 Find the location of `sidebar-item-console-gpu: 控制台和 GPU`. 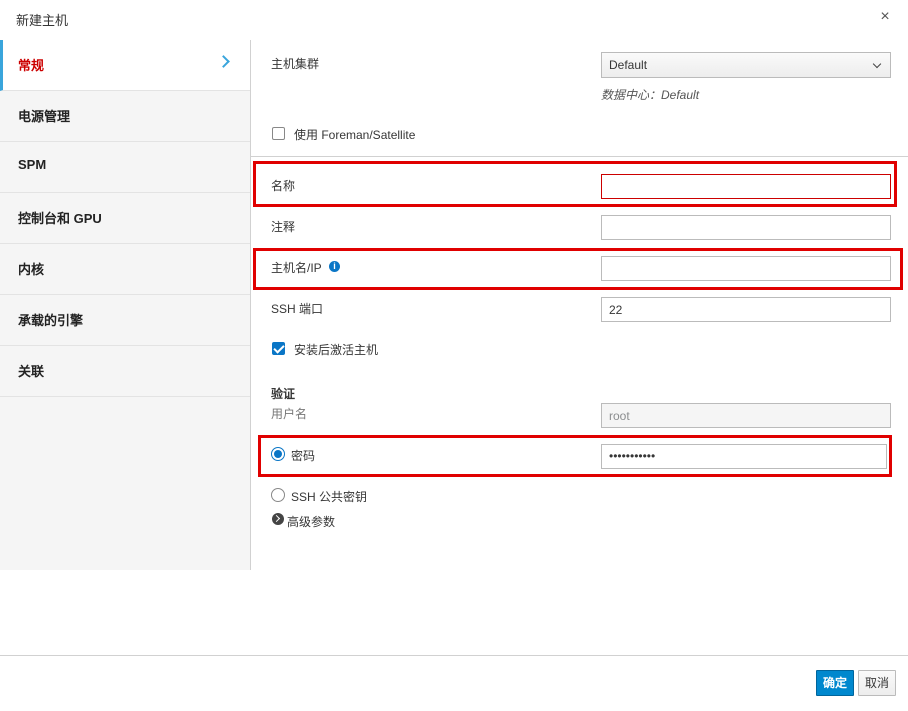

sidebar-item-console-gpu: 控制台和 GPU is located at coordinates (125, 218).